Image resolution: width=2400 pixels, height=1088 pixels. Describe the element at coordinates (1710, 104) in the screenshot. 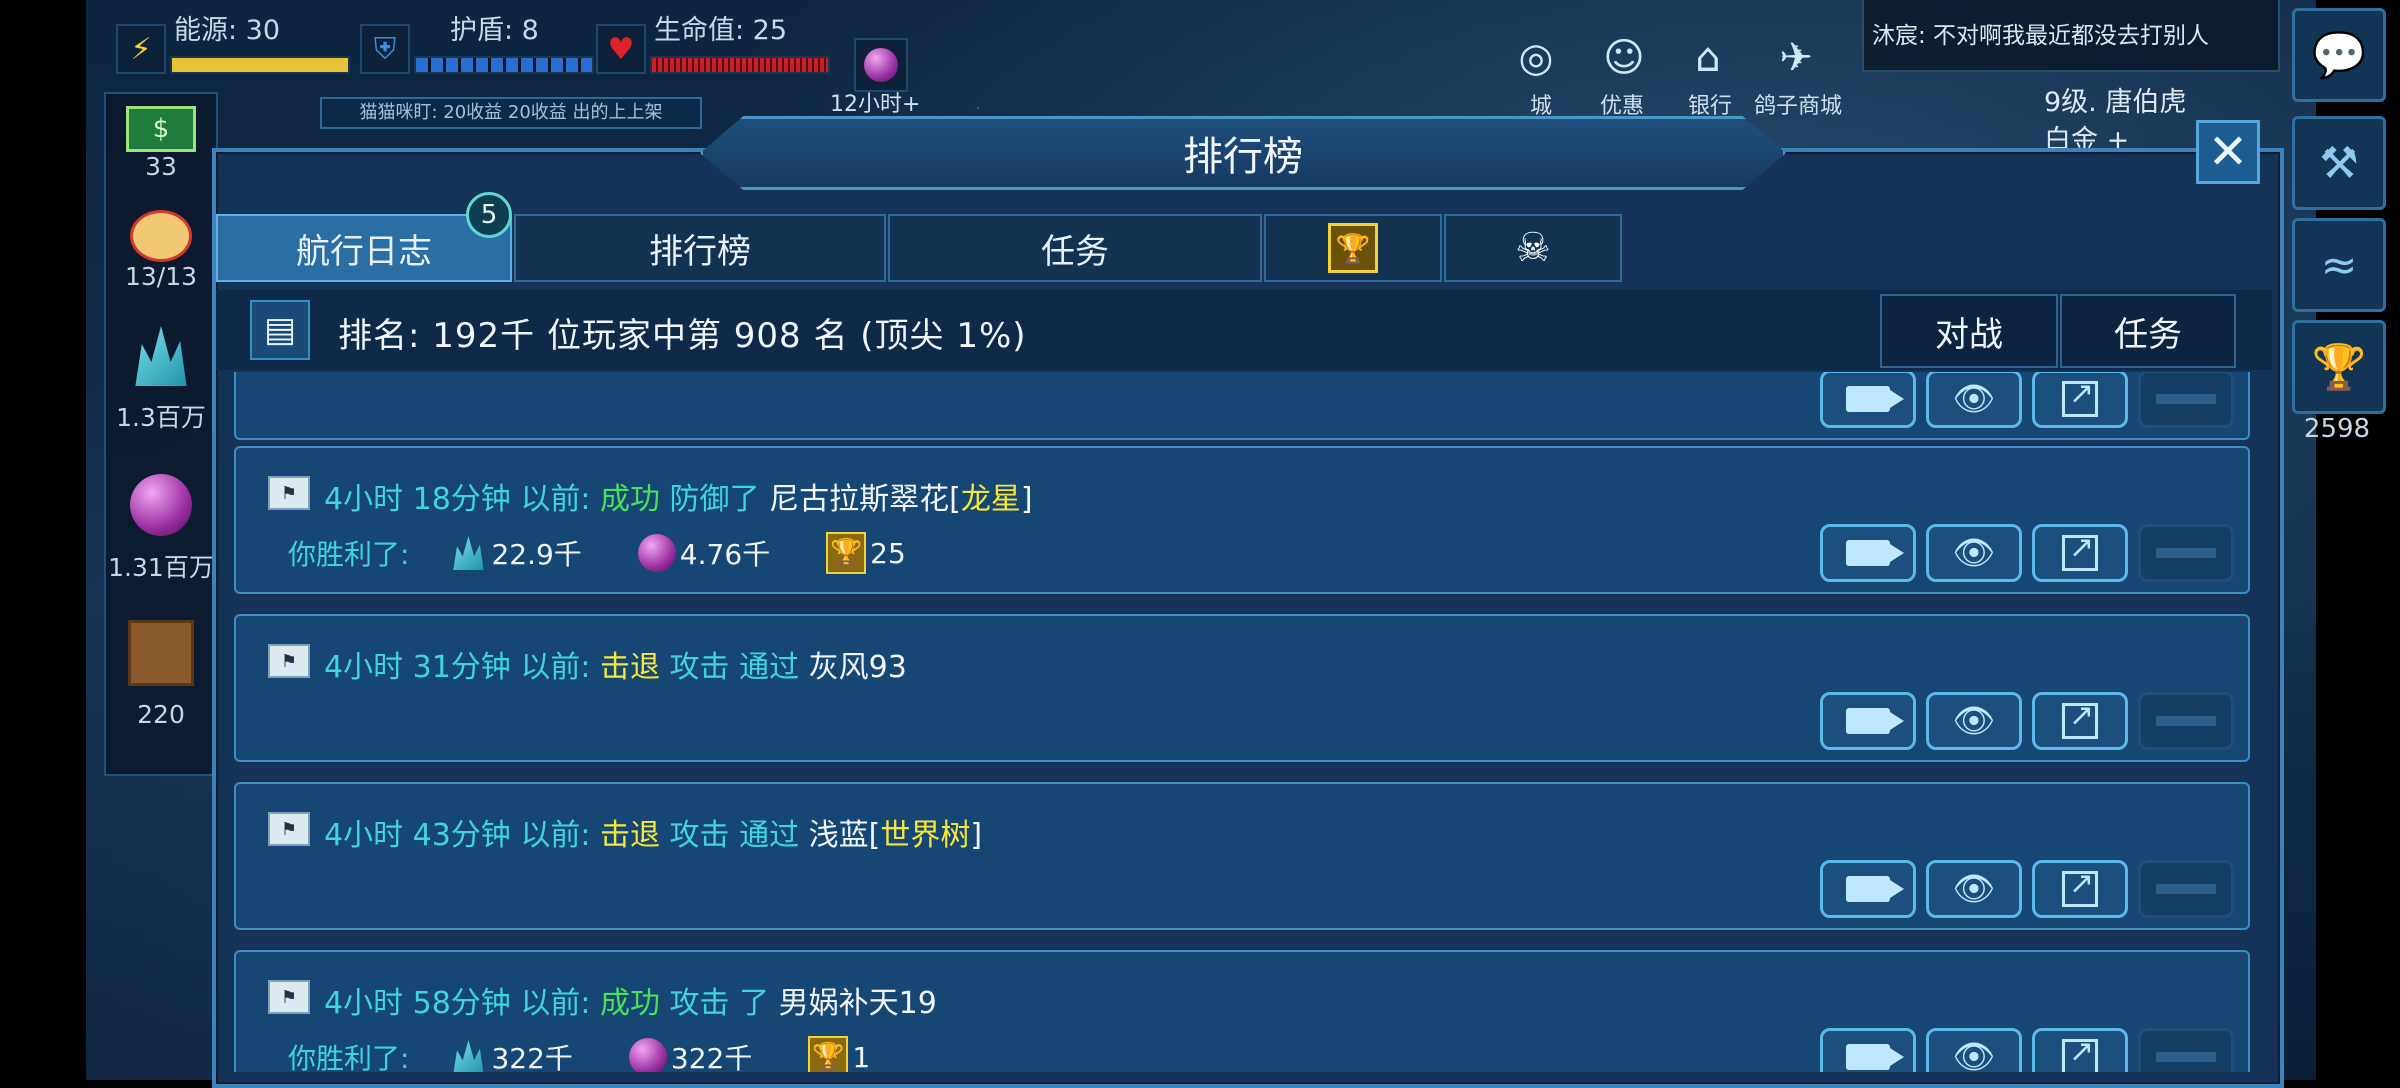

I see `nav-label-bank: 银行` at that location.